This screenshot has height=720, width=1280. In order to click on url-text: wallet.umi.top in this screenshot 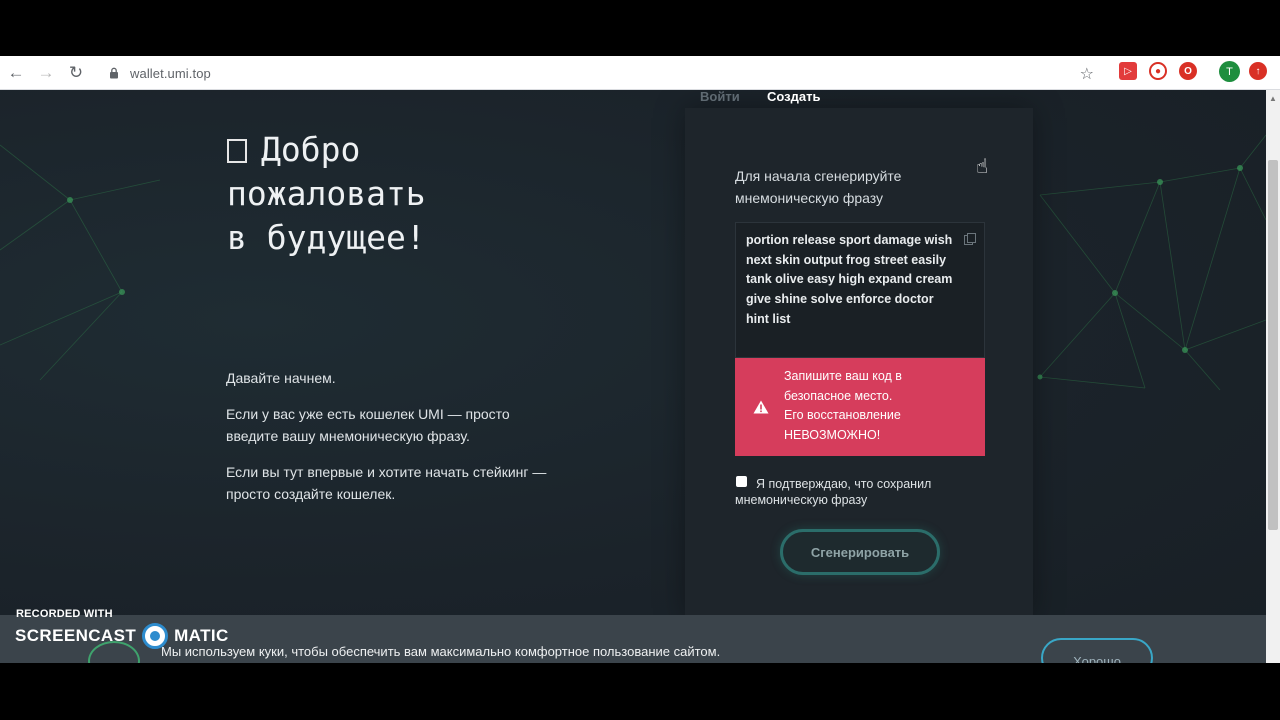, I will do `click(170, 73)`.